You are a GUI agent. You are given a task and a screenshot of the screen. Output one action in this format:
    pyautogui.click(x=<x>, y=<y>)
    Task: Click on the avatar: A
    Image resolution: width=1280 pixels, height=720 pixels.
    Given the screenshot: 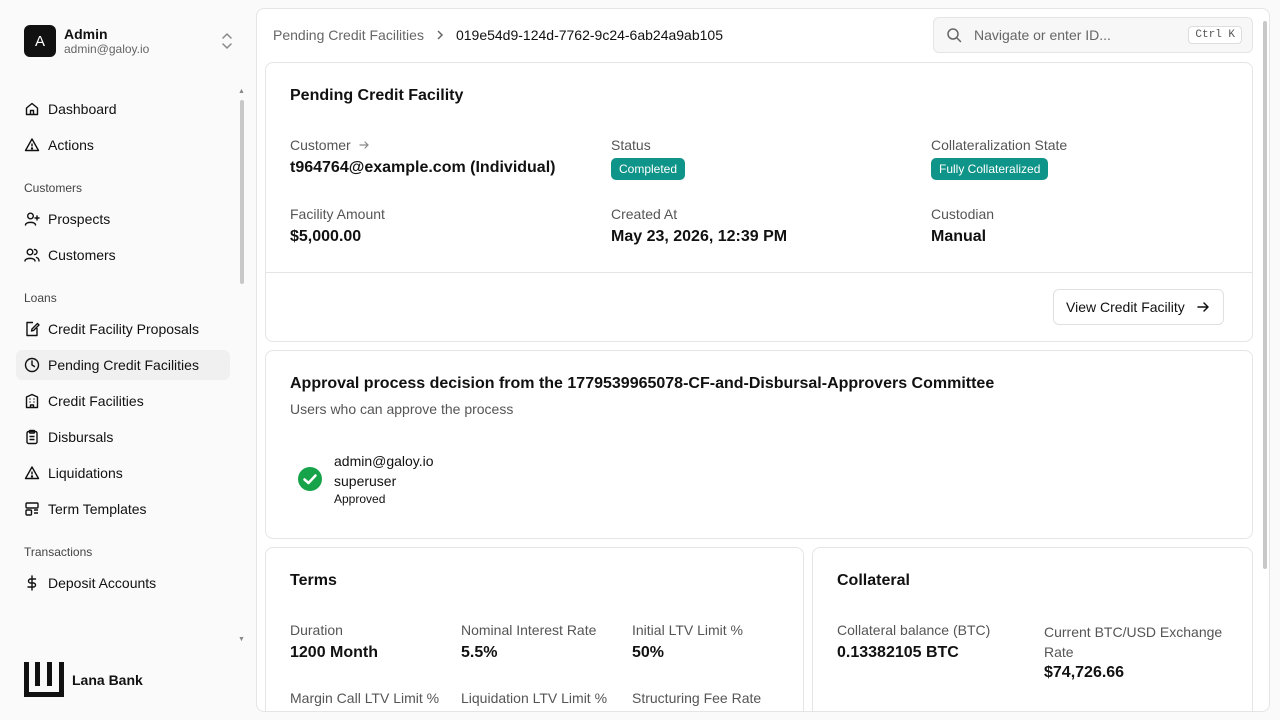 What is the action you would take?
    pyautogui.click(x=40, y=41)
    